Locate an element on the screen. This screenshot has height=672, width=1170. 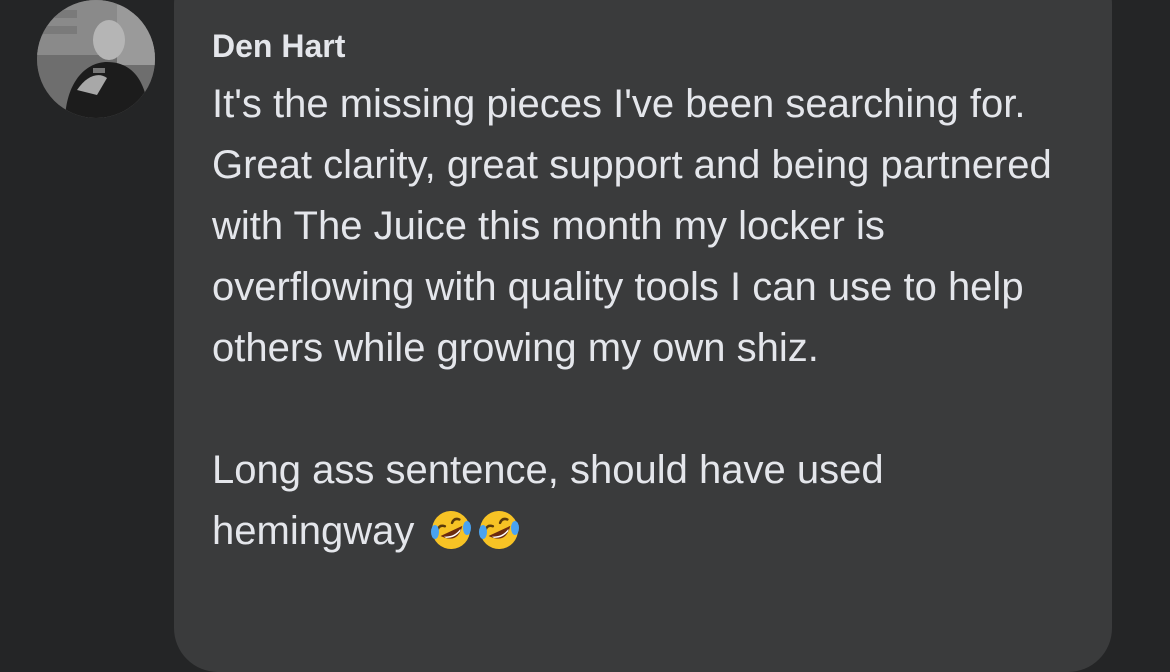
avatar is located at coordinates (96, 59).